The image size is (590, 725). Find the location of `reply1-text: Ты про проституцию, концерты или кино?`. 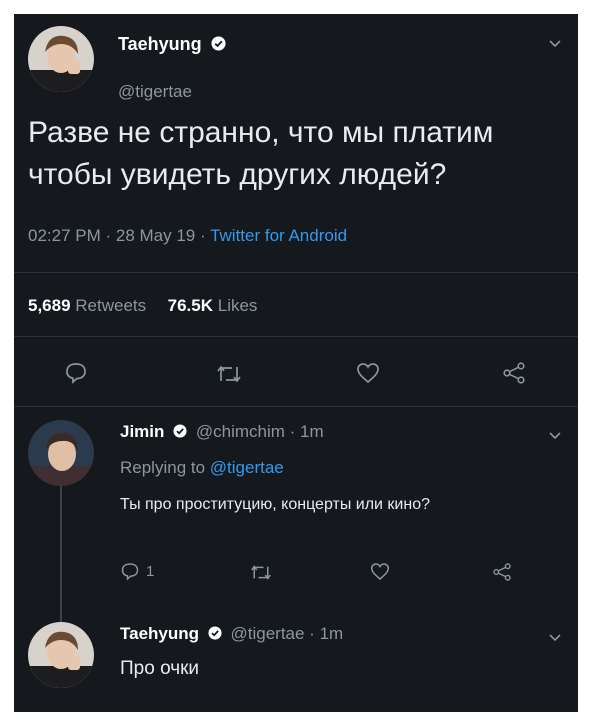

reply1-text: Ты про проституцию, концерты или кино? is located at coordinates (275, 504).